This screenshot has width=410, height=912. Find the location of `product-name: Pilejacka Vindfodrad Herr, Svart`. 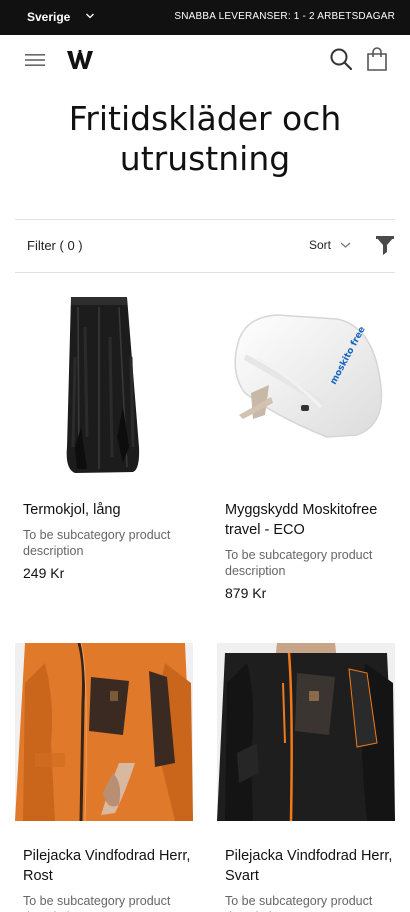

product-name: Pilejacka Vindfodrad Herr, Svart is located at coordinates (310, 866).